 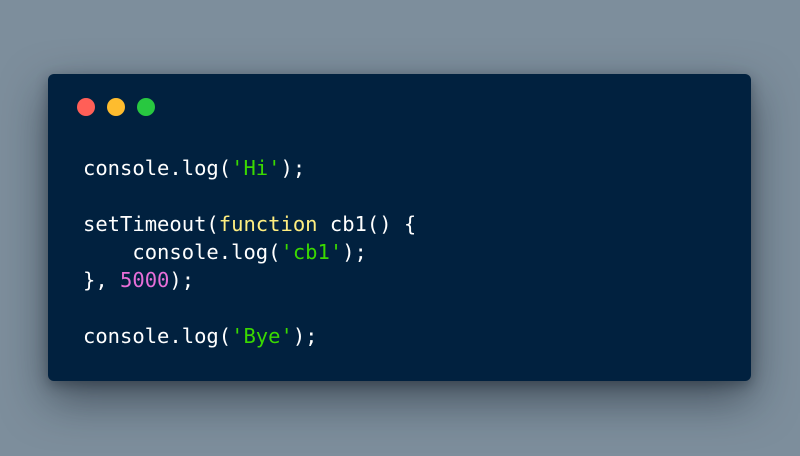 I want to click on code-number: 5000, so click(x=145, y=280).